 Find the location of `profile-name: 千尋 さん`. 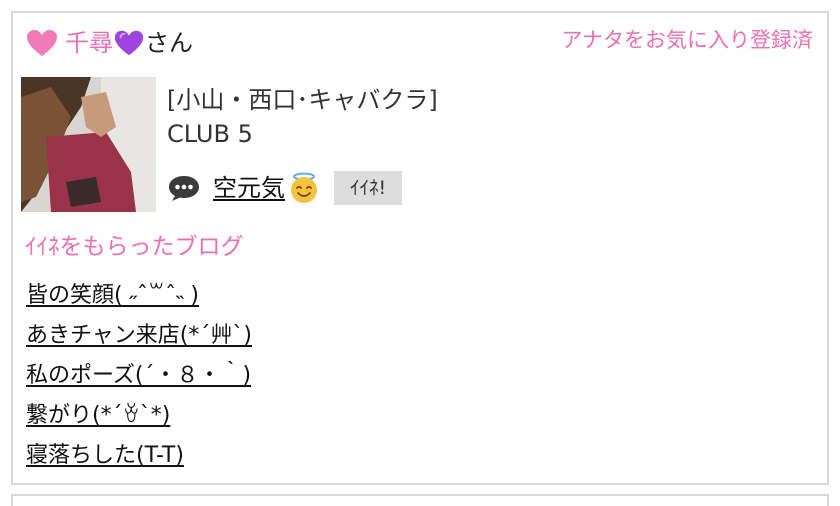

profile-name: 千尋 さん is located at coordinates (109, 43).